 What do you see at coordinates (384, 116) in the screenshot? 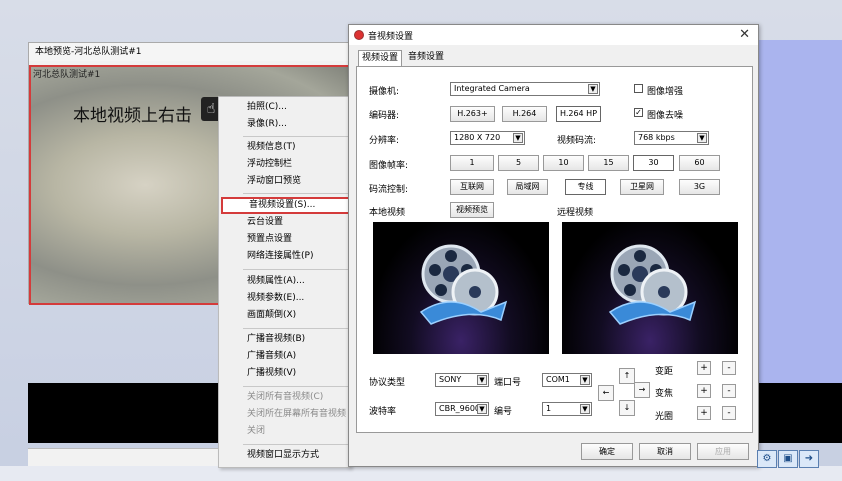
I see `codec-label: 编码器:` at bounding box center [384, 116].